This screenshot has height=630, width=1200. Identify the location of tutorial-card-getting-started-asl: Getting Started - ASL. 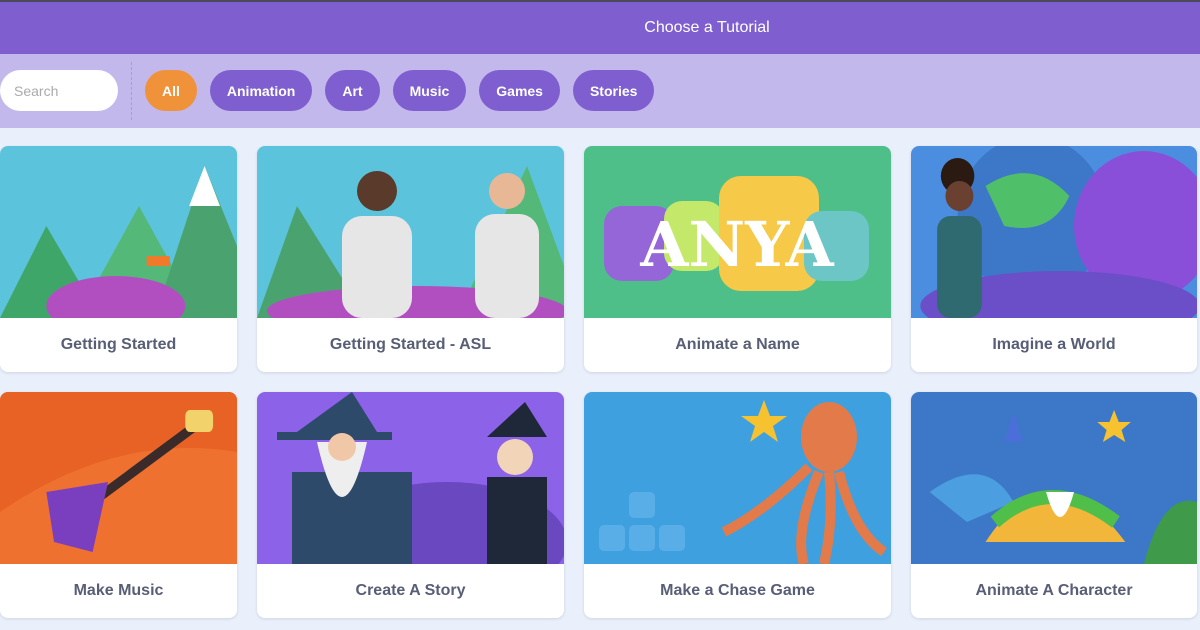
(410, 259).